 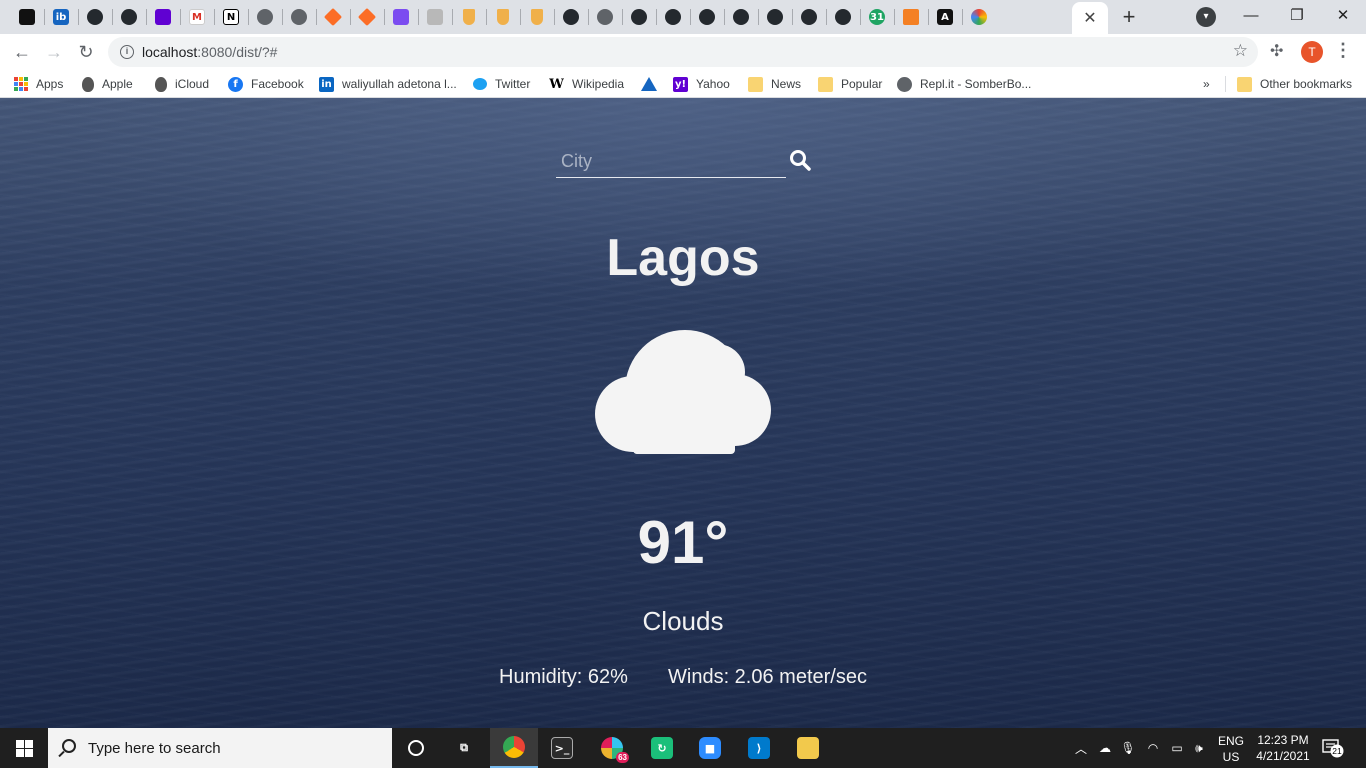 I want to click on restore-button: ❐, so click(x=1297, y=16).